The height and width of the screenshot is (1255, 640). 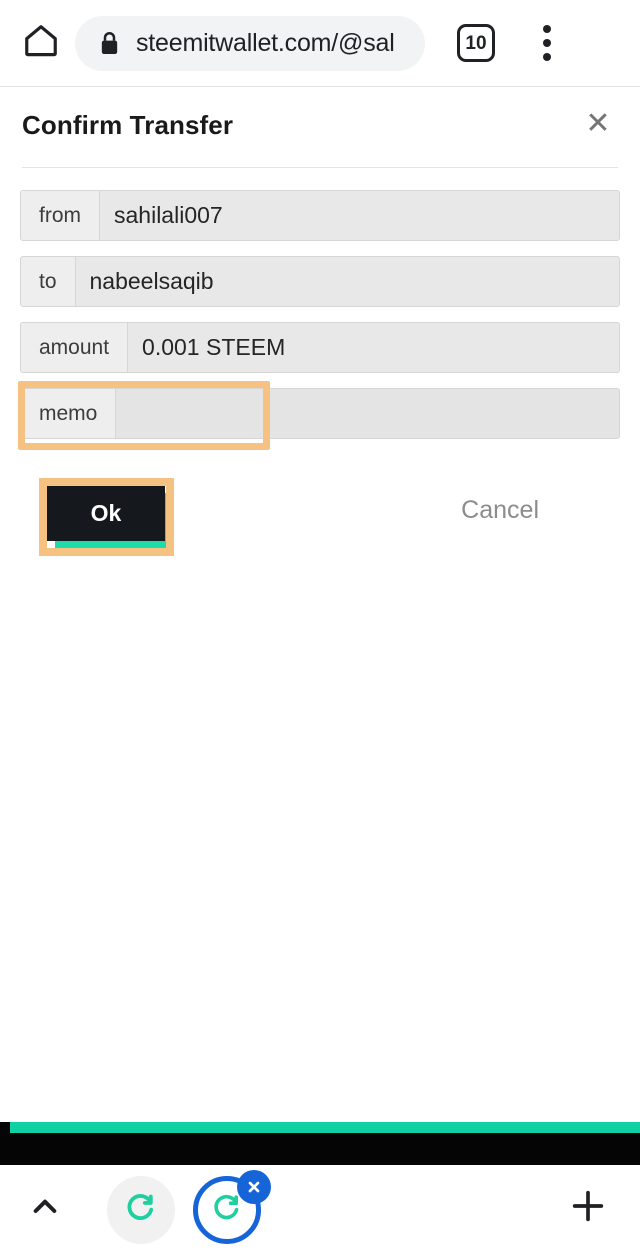 What do you see at coordinates (69, 413) in the screenshot?
I see `field-label-memo: memo` at bounding box center [69, 413].